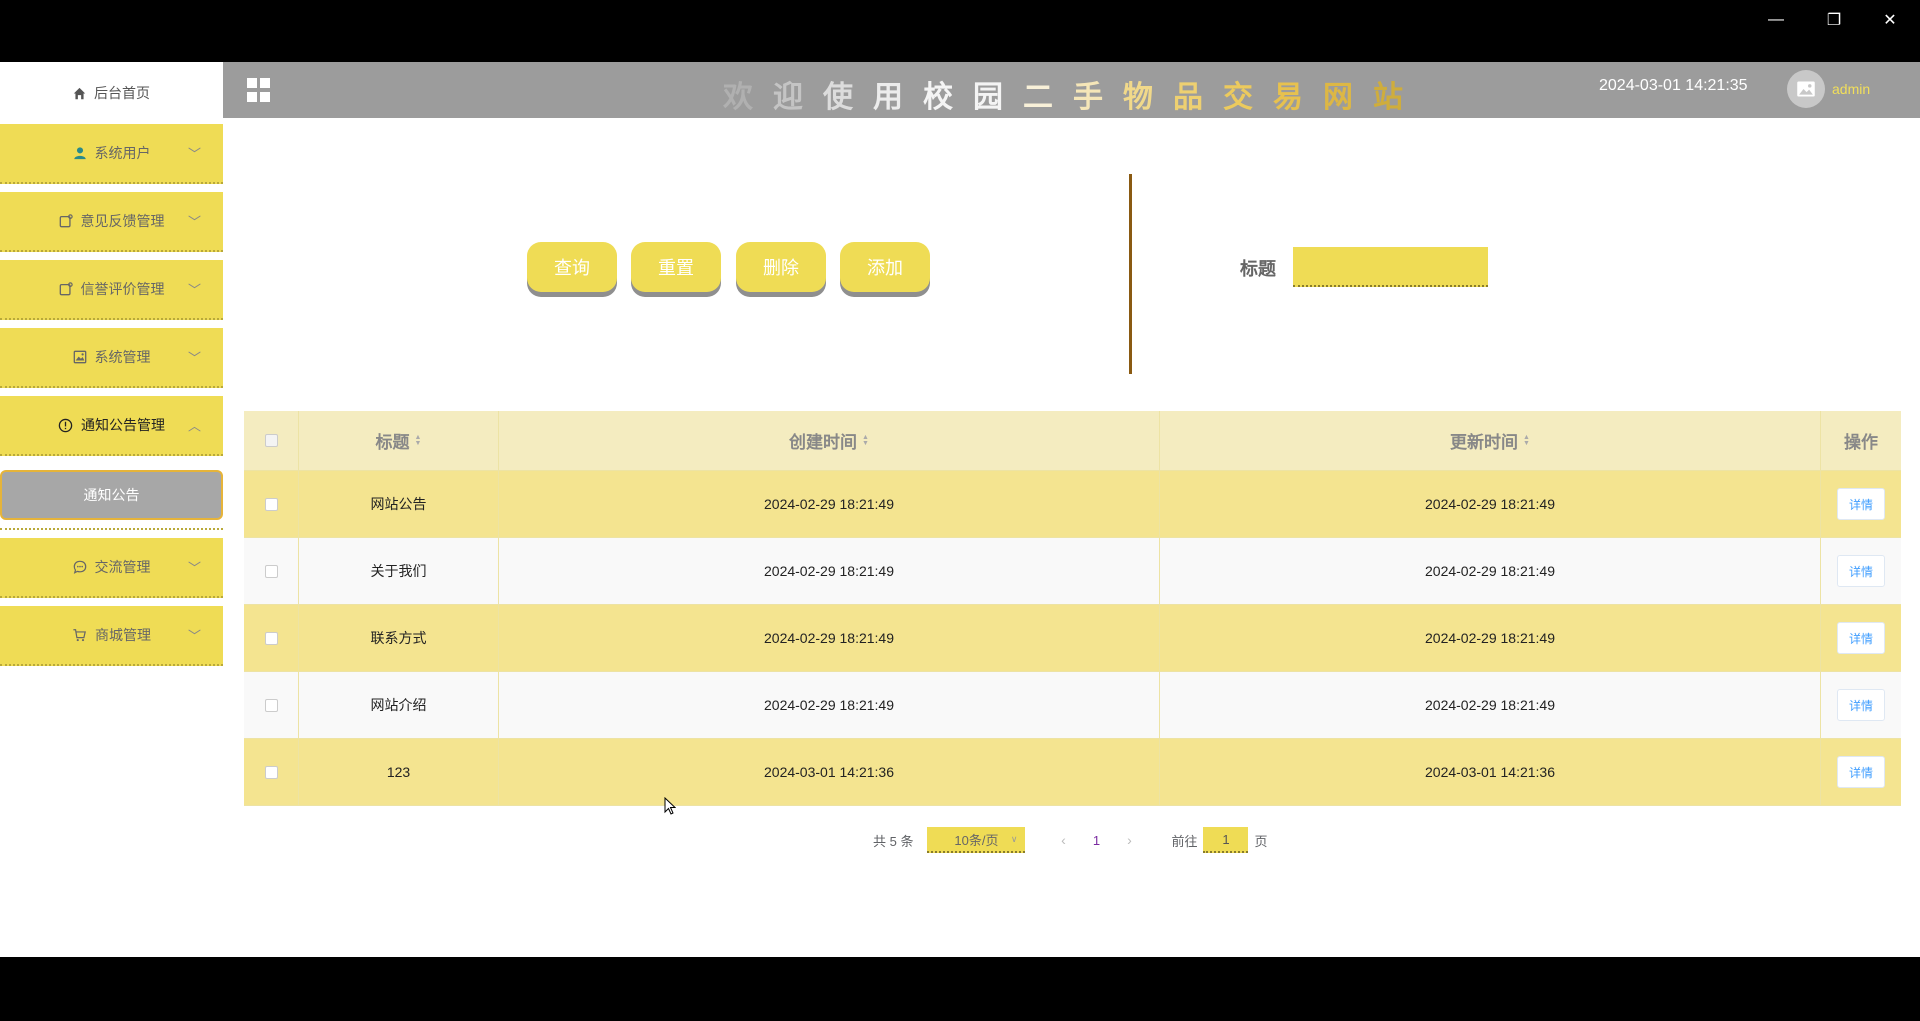  I want to click on sidebar-item-system: 系统管理 ﹀, so click(111, 358).